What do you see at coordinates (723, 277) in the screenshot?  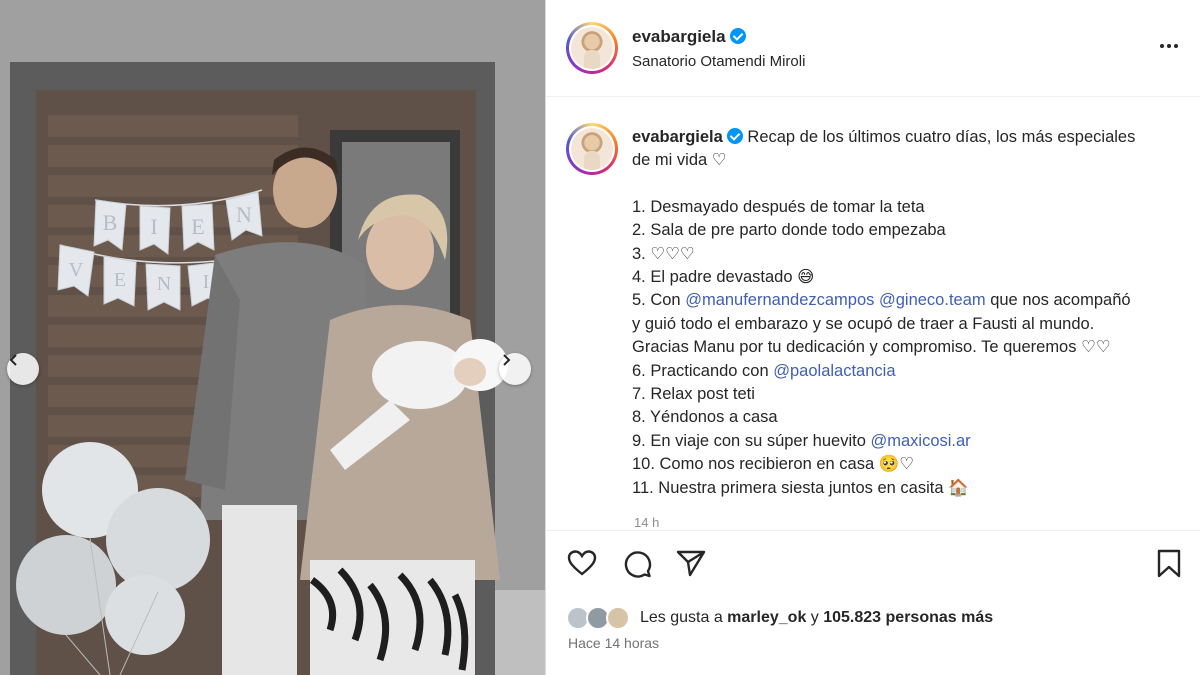 I see `list-item: 4. El padre devastado 😅` at bounding box center [723, 277].